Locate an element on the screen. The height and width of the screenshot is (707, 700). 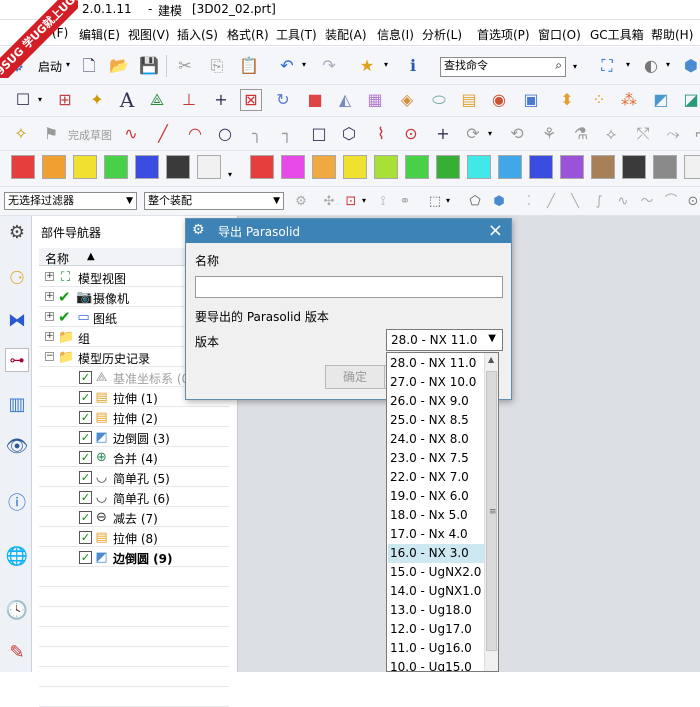
version-option: 26.0 - NX 9.0 is located at coordinates (436, 401).